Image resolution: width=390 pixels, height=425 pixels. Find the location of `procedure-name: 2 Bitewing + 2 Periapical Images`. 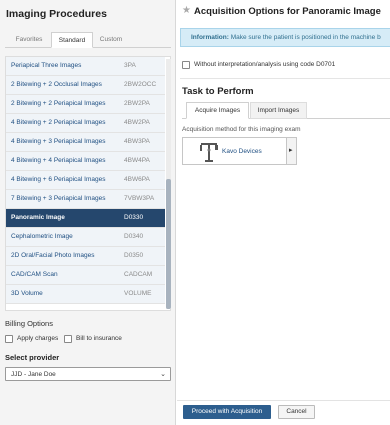

procedure-name: 2 Bitewing + 2 Periapical Images is located at coordinates (58, 103).